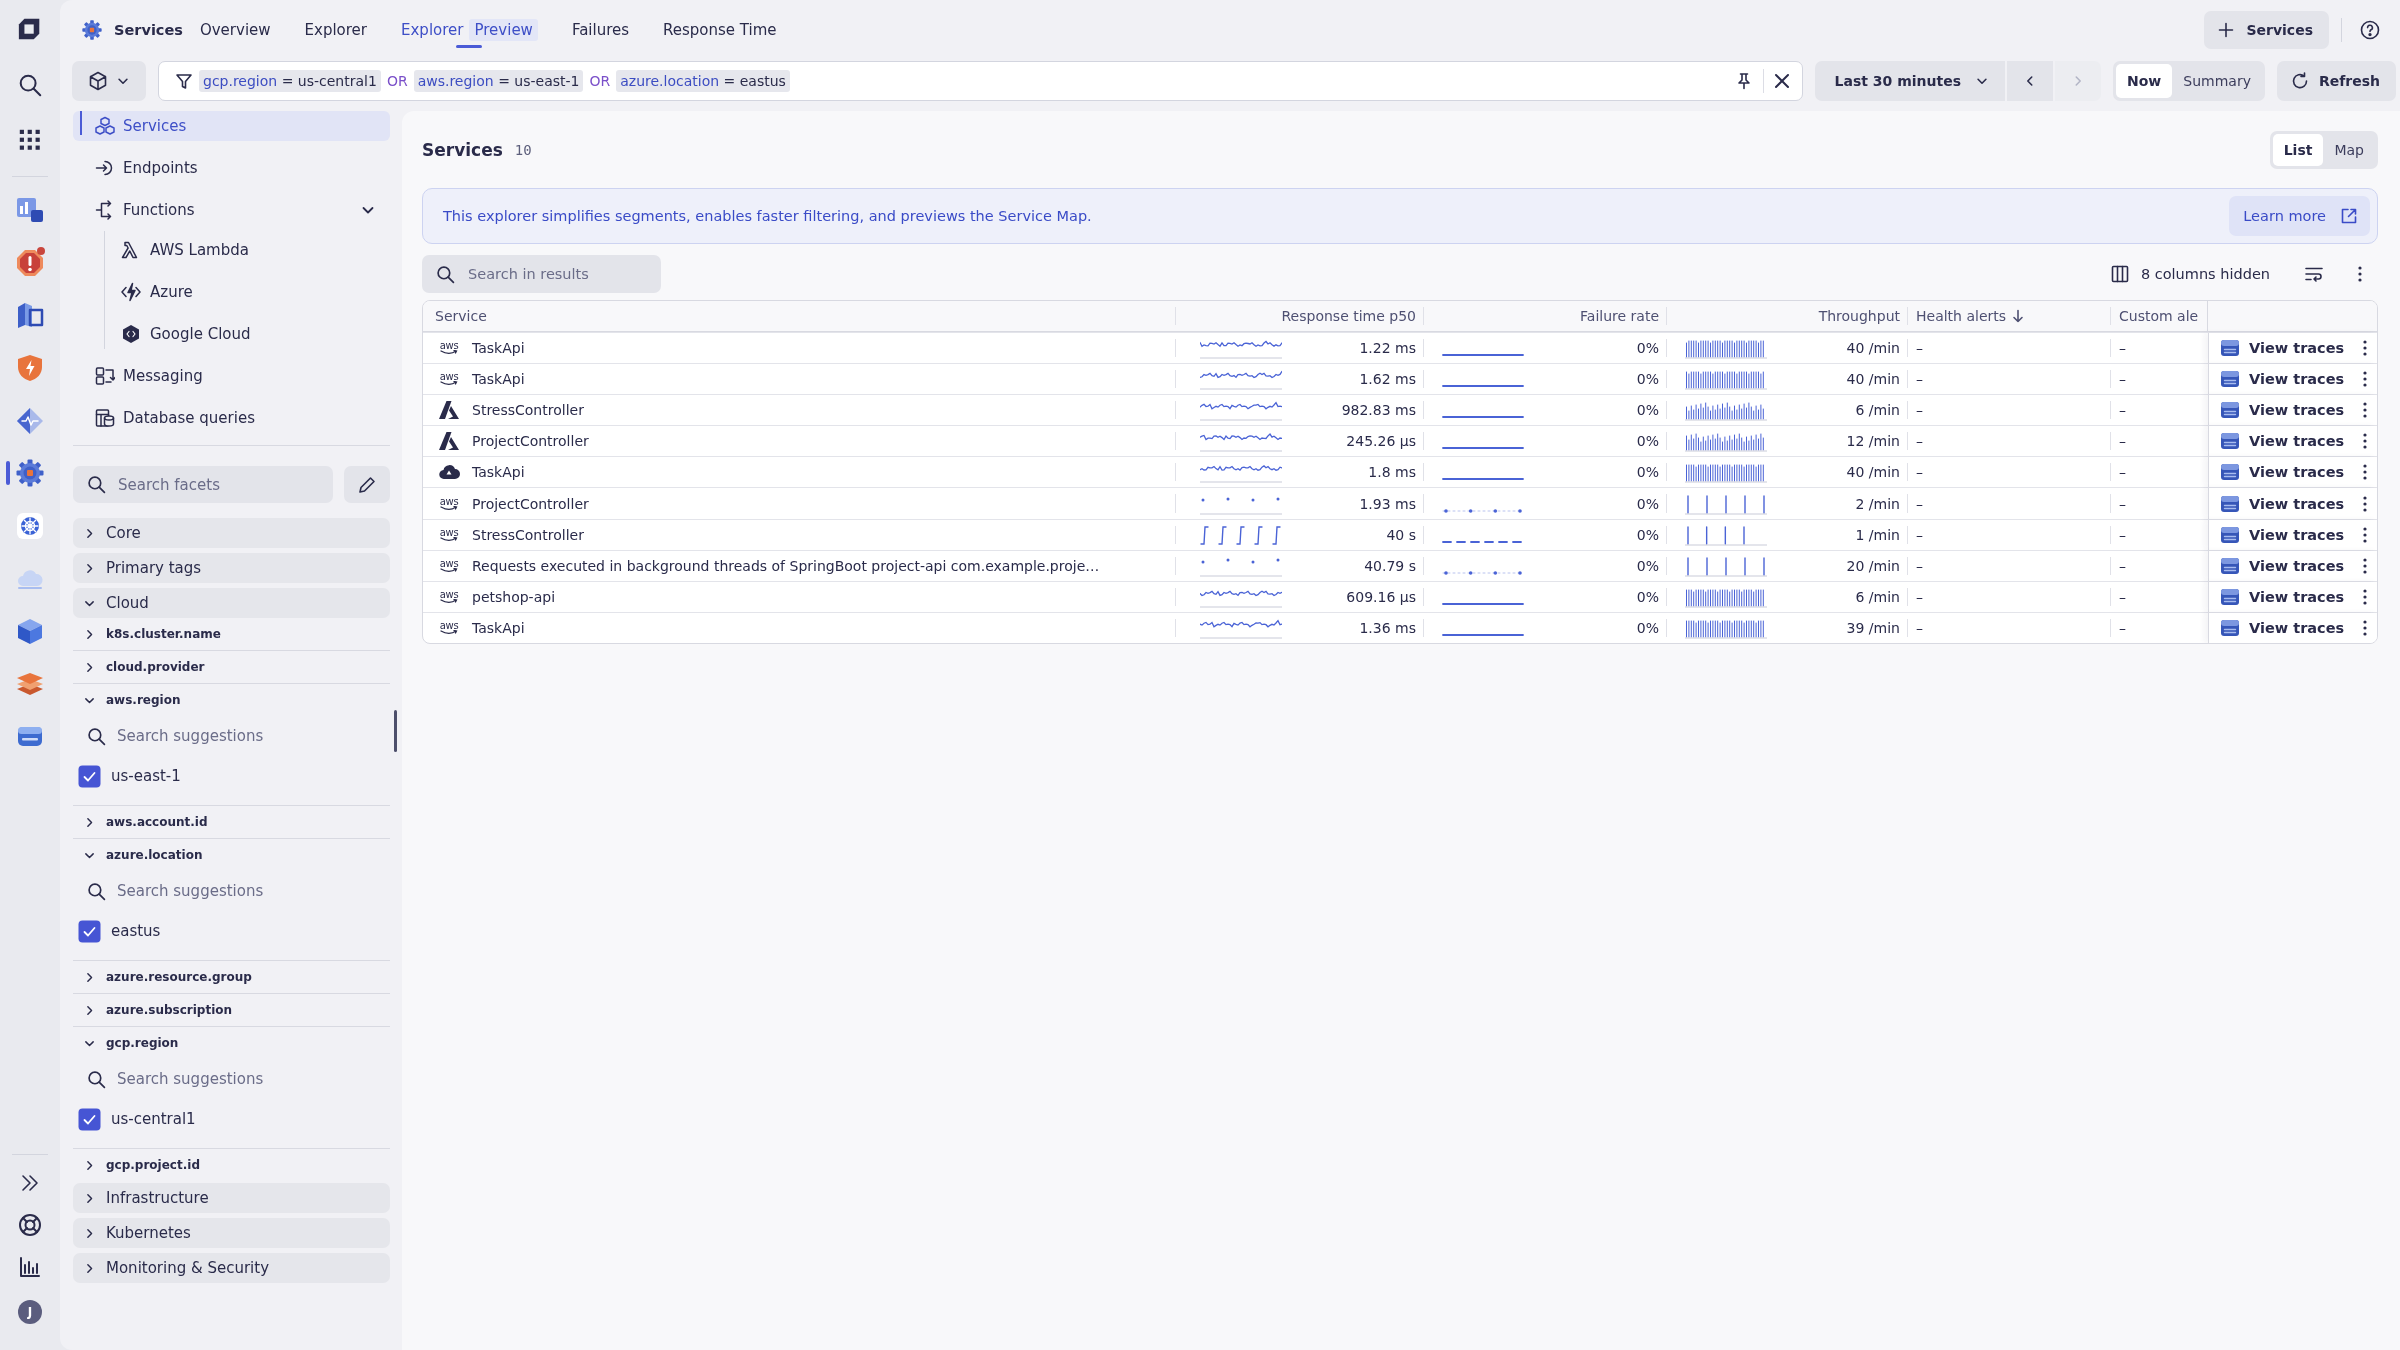 The image size is (2400, 1350). What do you see at coordinates (2370, 30) in the screenshot?
I see `help-icon` at bounding box center [2370, 30].